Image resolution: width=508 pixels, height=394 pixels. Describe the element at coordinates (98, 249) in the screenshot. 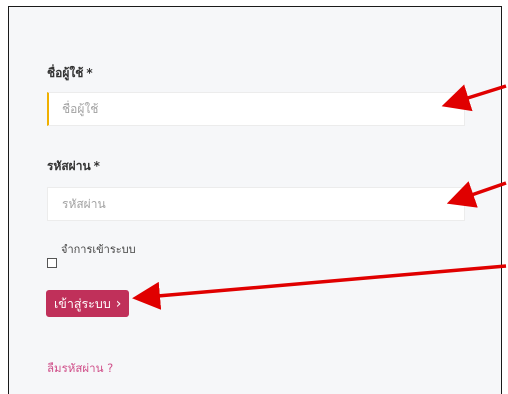

I see `remember-me-label: จำการเข้าระบบ` at that location.